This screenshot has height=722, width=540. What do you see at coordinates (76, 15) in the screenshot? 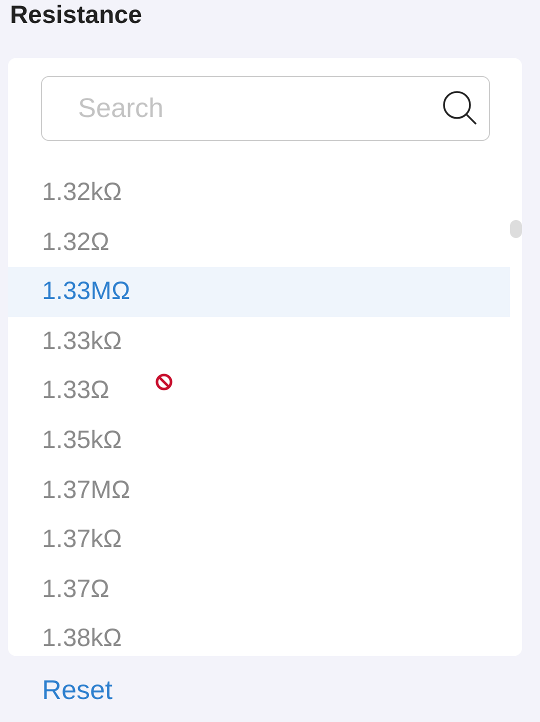
I see `filter-title: Resistance` at bounding box center [76, 15].